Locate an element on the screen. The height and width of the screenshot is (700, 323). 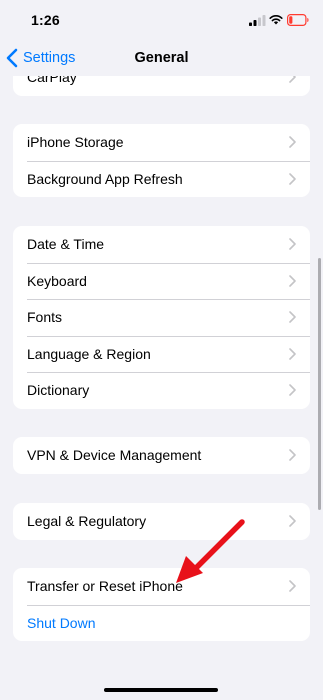
row-background-app-refresh: Background App Refresh is located at coordinates (161, 179).